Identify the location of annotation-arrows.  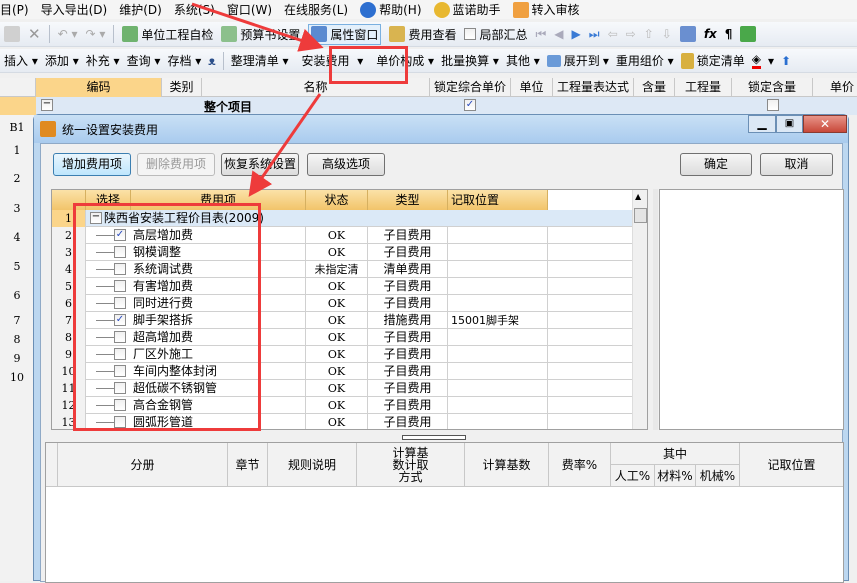
(257, 99).